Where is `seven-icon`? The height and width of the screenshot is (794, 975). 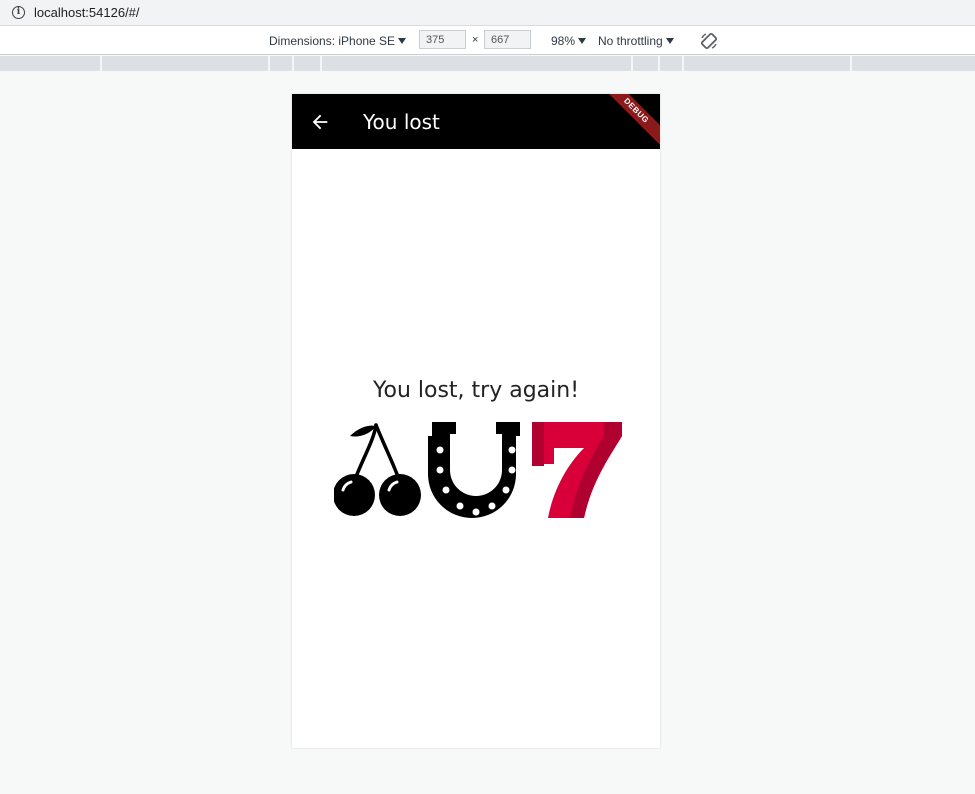 seven-icon is located at coordinates (577, 470).